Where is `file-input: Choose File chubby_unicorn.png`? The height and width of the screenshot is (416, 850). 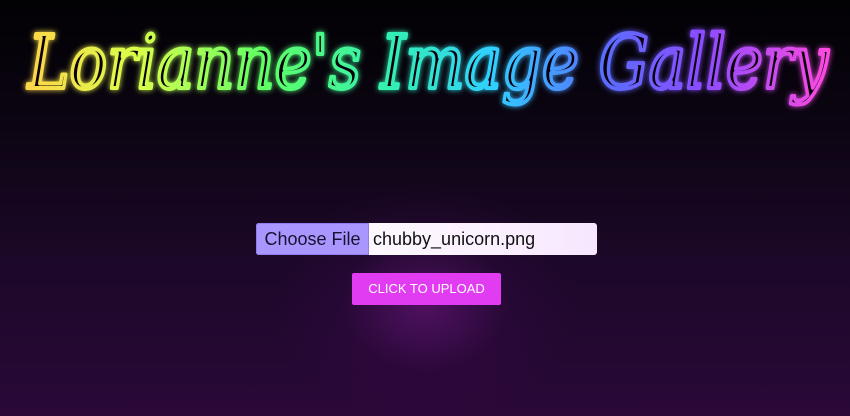
file-input: Choose File chubby_unicorn.png is located at coordinates (426, 239).